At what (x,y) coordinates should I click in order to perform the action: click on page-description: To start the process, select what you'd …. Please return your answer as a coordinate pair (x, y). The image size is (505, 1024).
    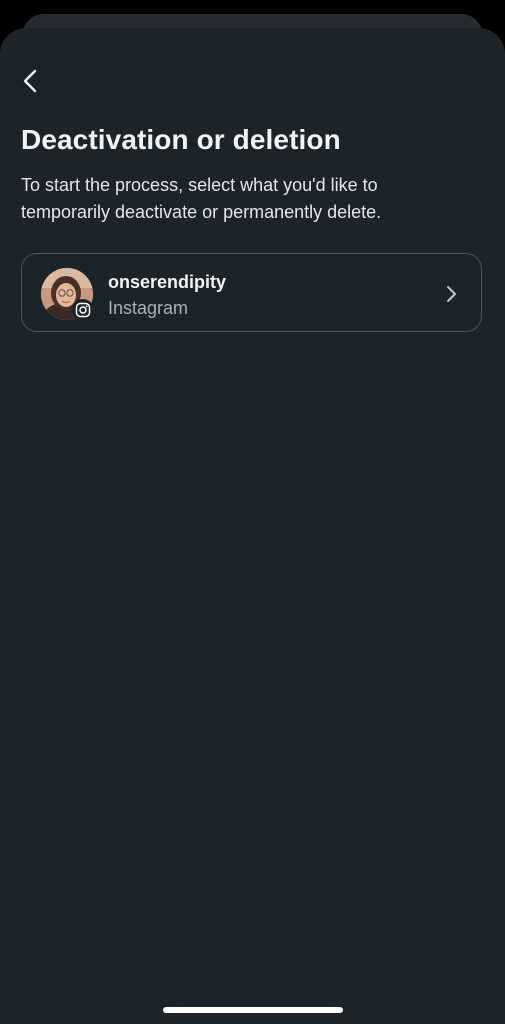
    Looking at the image, I should click on (201, 198).